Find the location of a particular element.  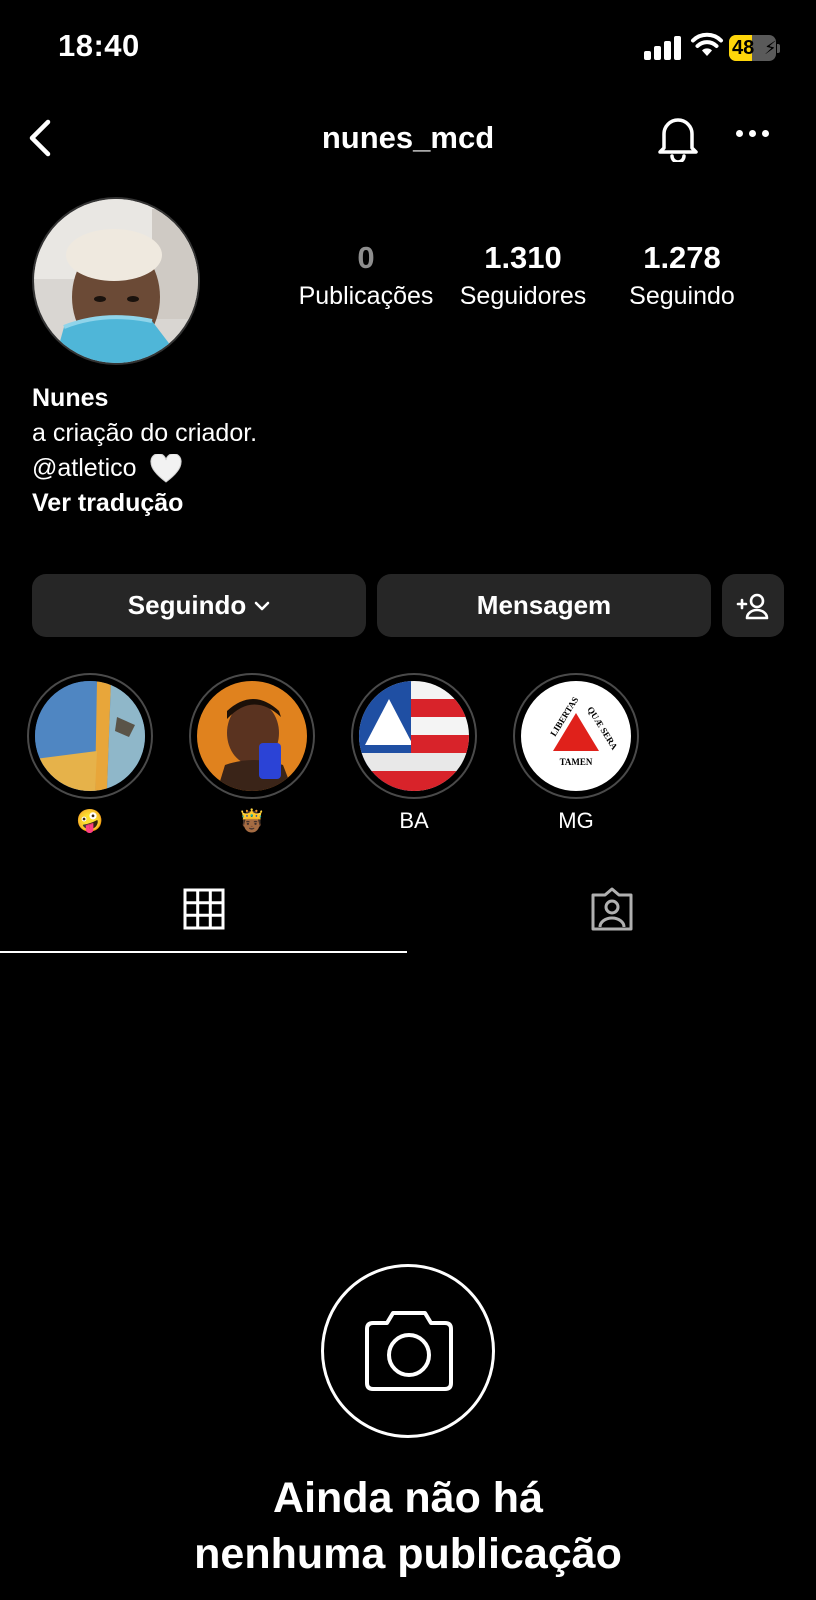

highlight-cover-selfie is located at coordinates (252, 736).